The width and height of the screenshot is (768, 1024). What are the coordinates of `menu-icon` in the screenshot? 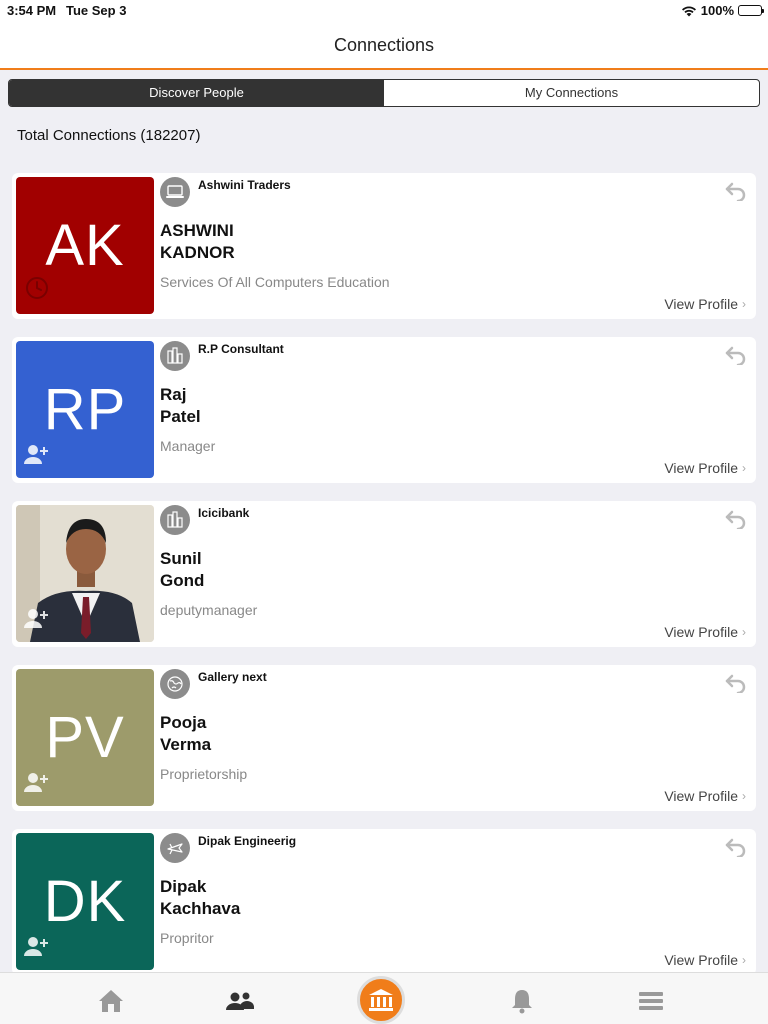 It's located at (651, 1001).